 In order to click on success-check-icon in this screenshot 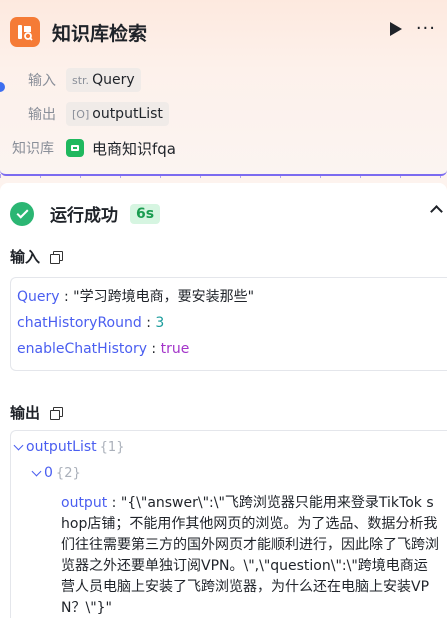, I will do `click(22, 213)`.